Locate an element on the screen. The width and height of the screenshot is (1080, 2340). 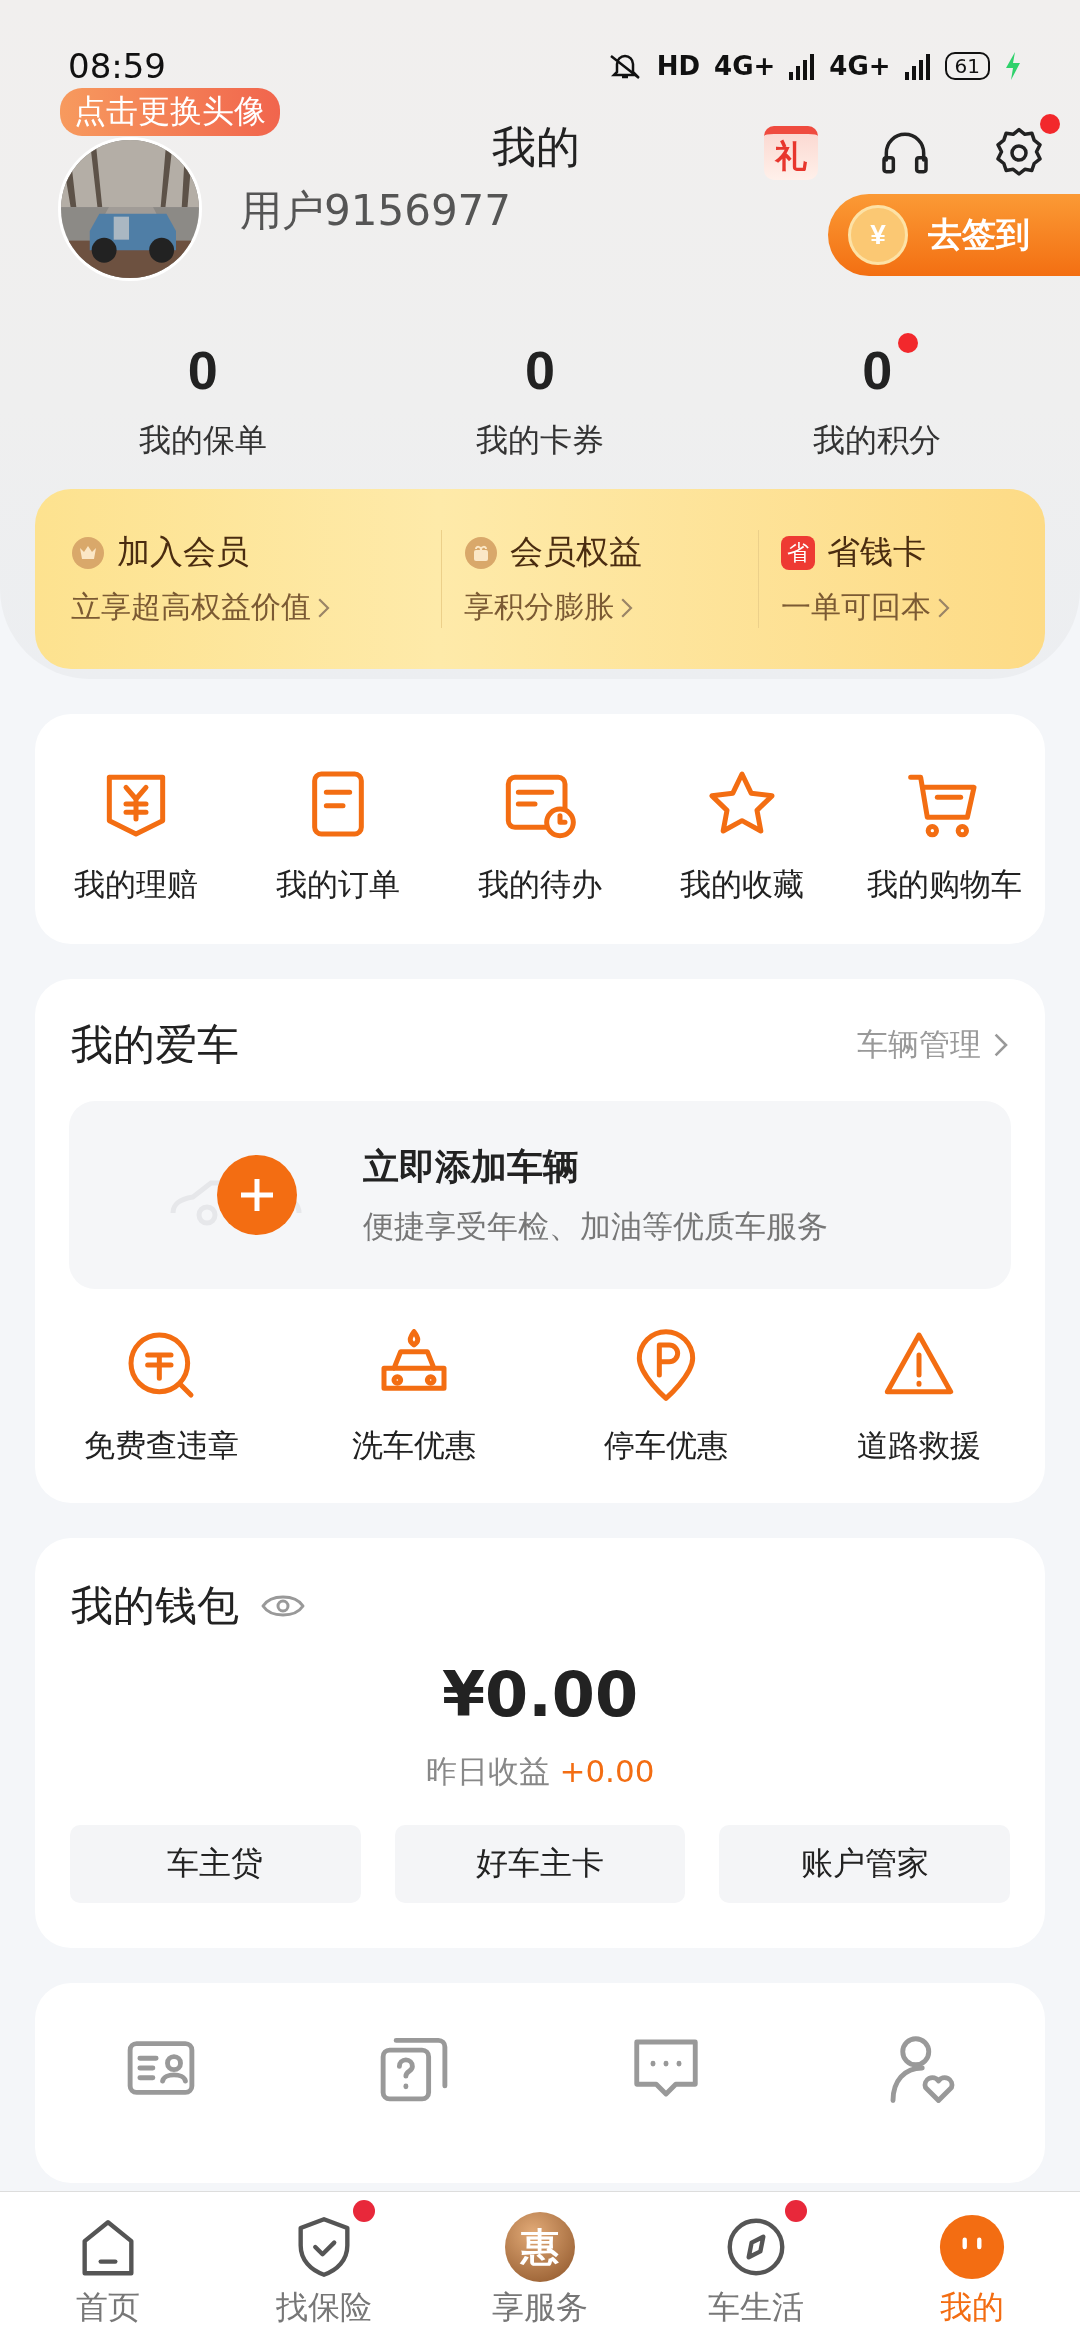
membership-subtitle: 一单可回本 is located at coordinates (856, 607).